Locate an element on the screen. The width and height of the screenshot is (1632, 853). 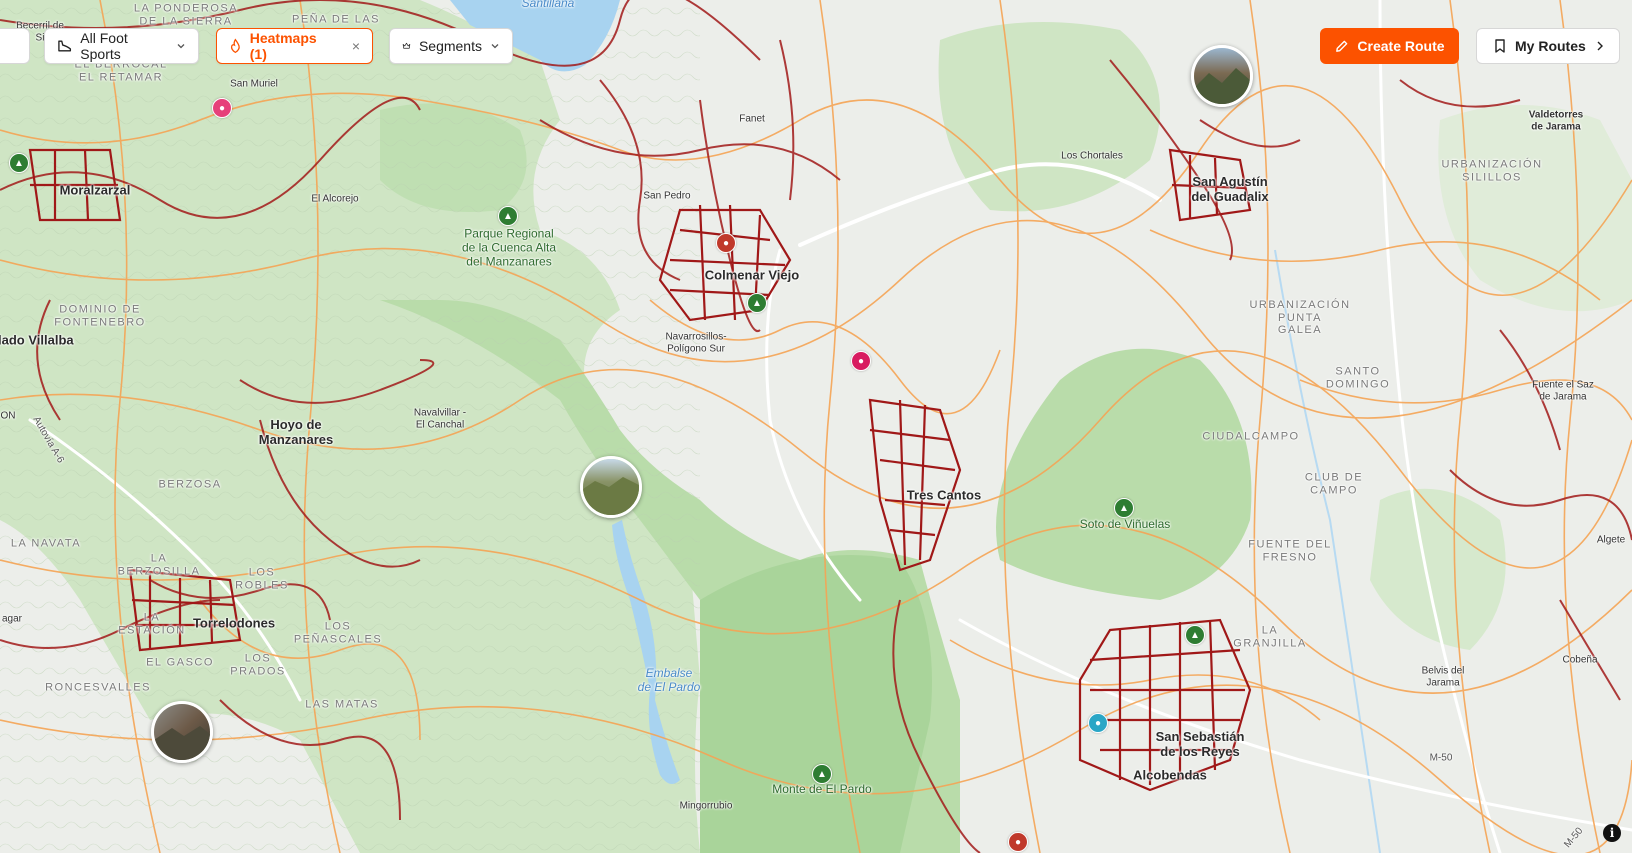
sport-filter-label: All Foot Sports is located at coordinates (104, 46).